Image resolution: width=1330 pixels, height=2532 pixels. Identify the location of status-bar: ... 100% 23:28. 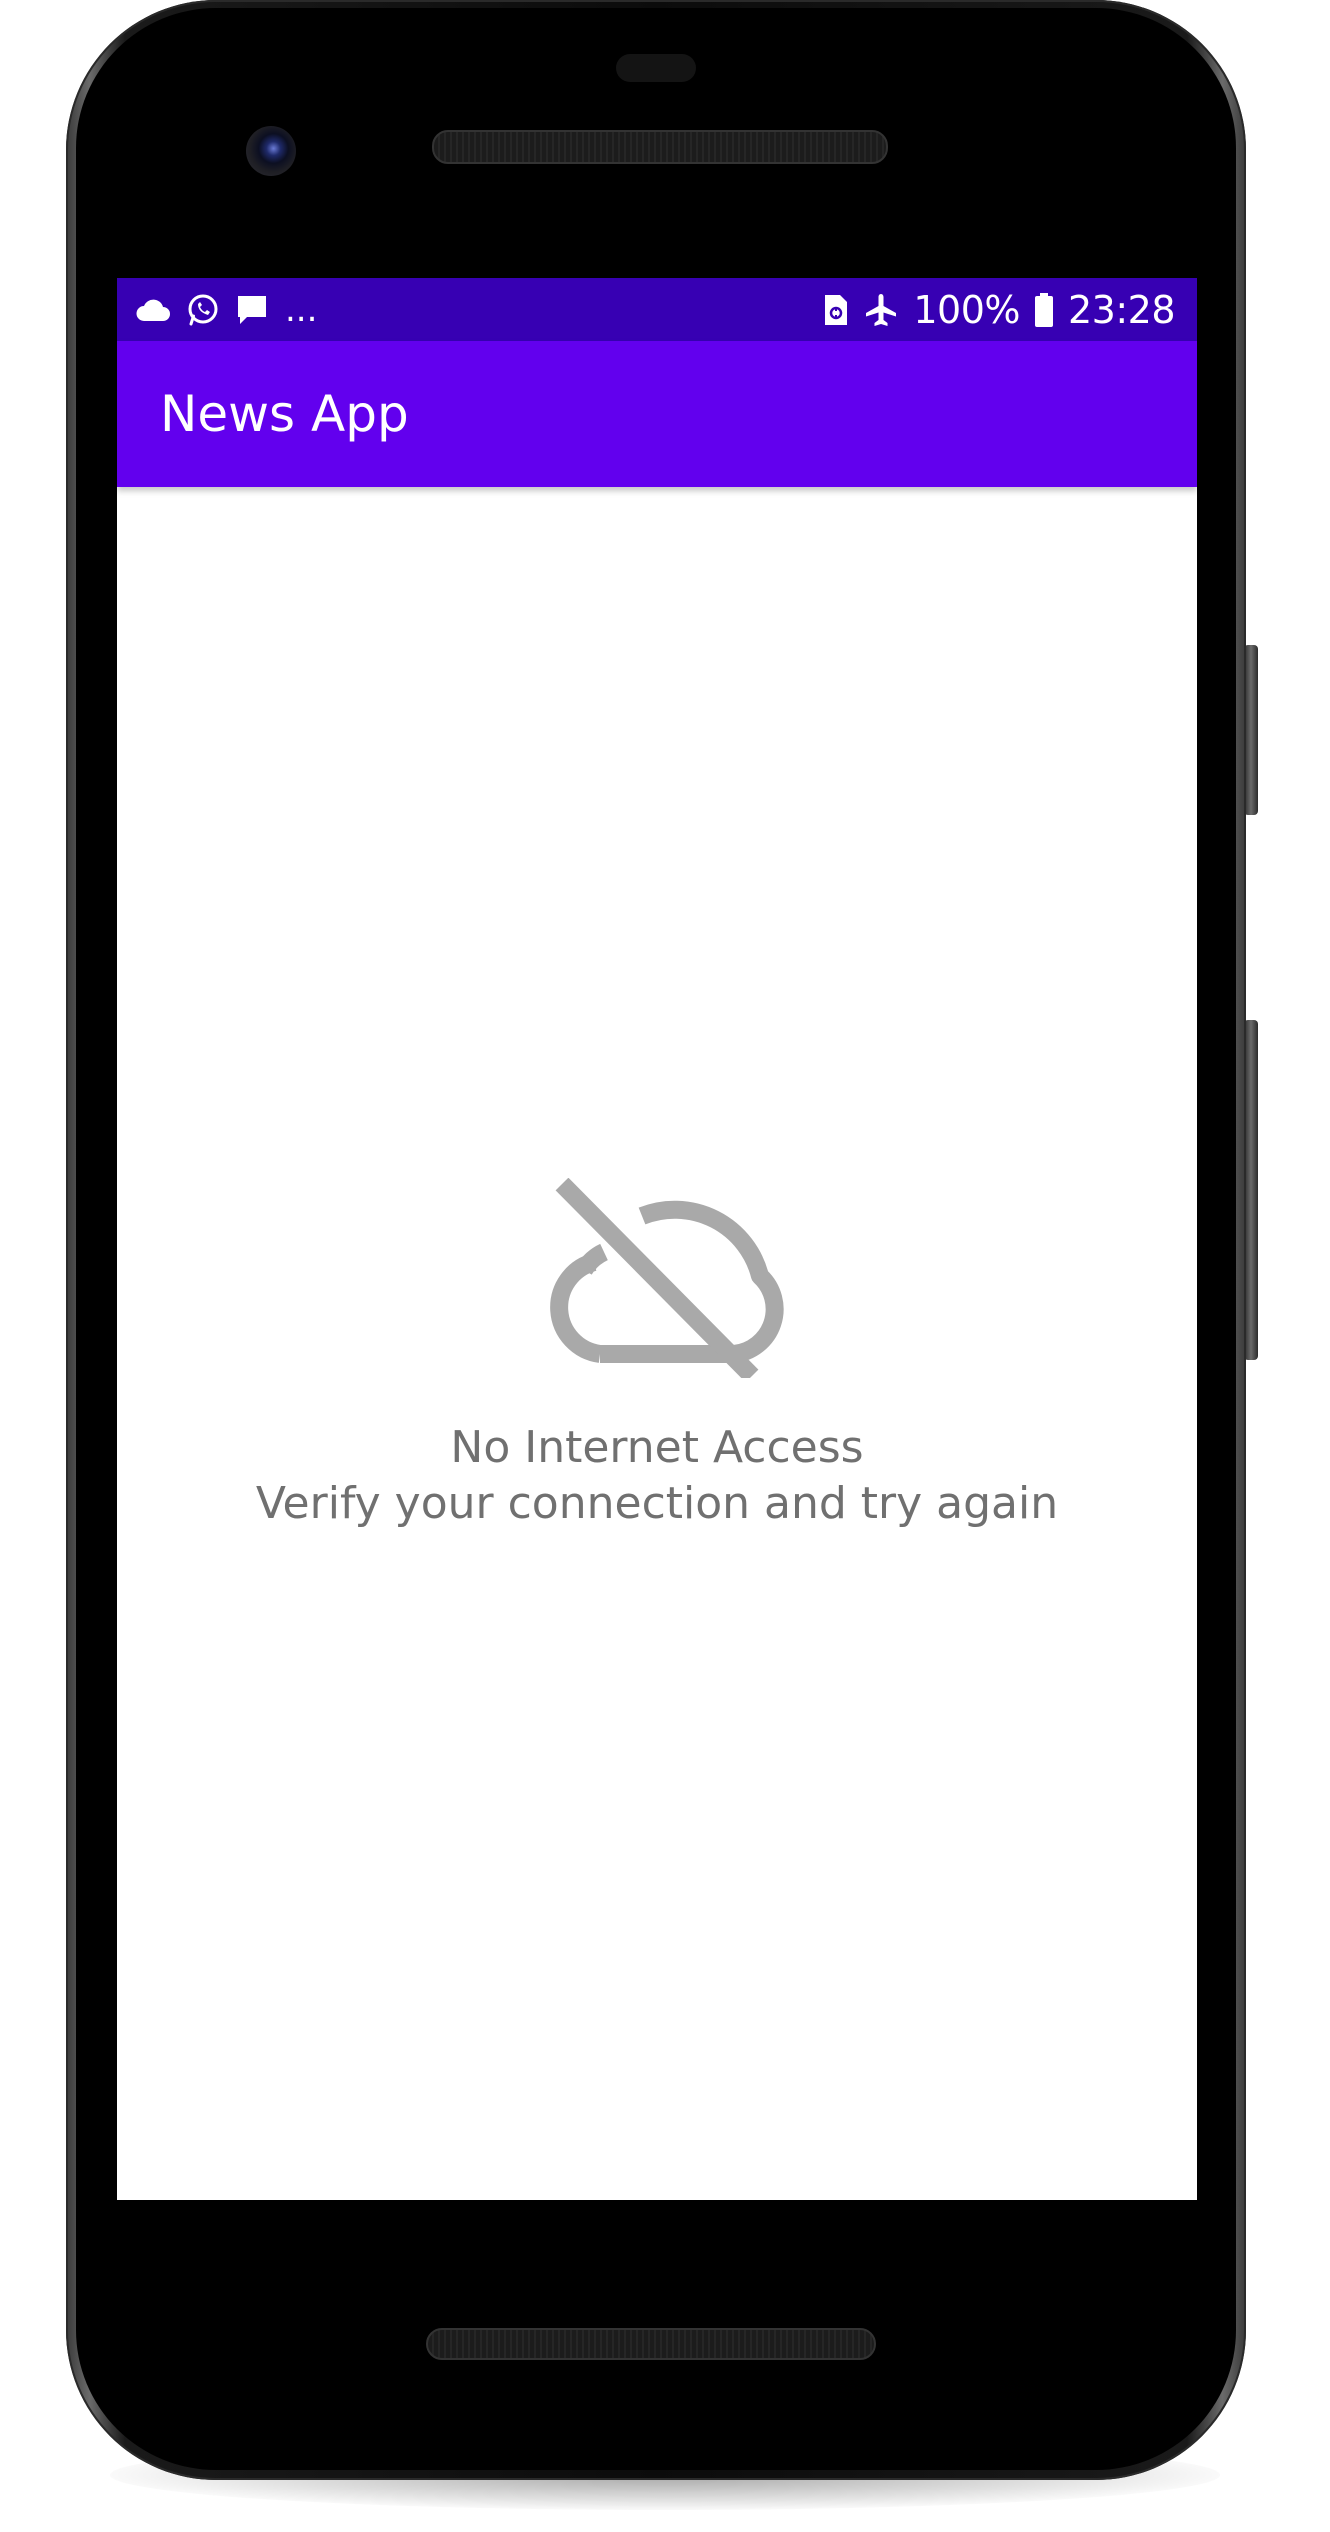
(657, 309).